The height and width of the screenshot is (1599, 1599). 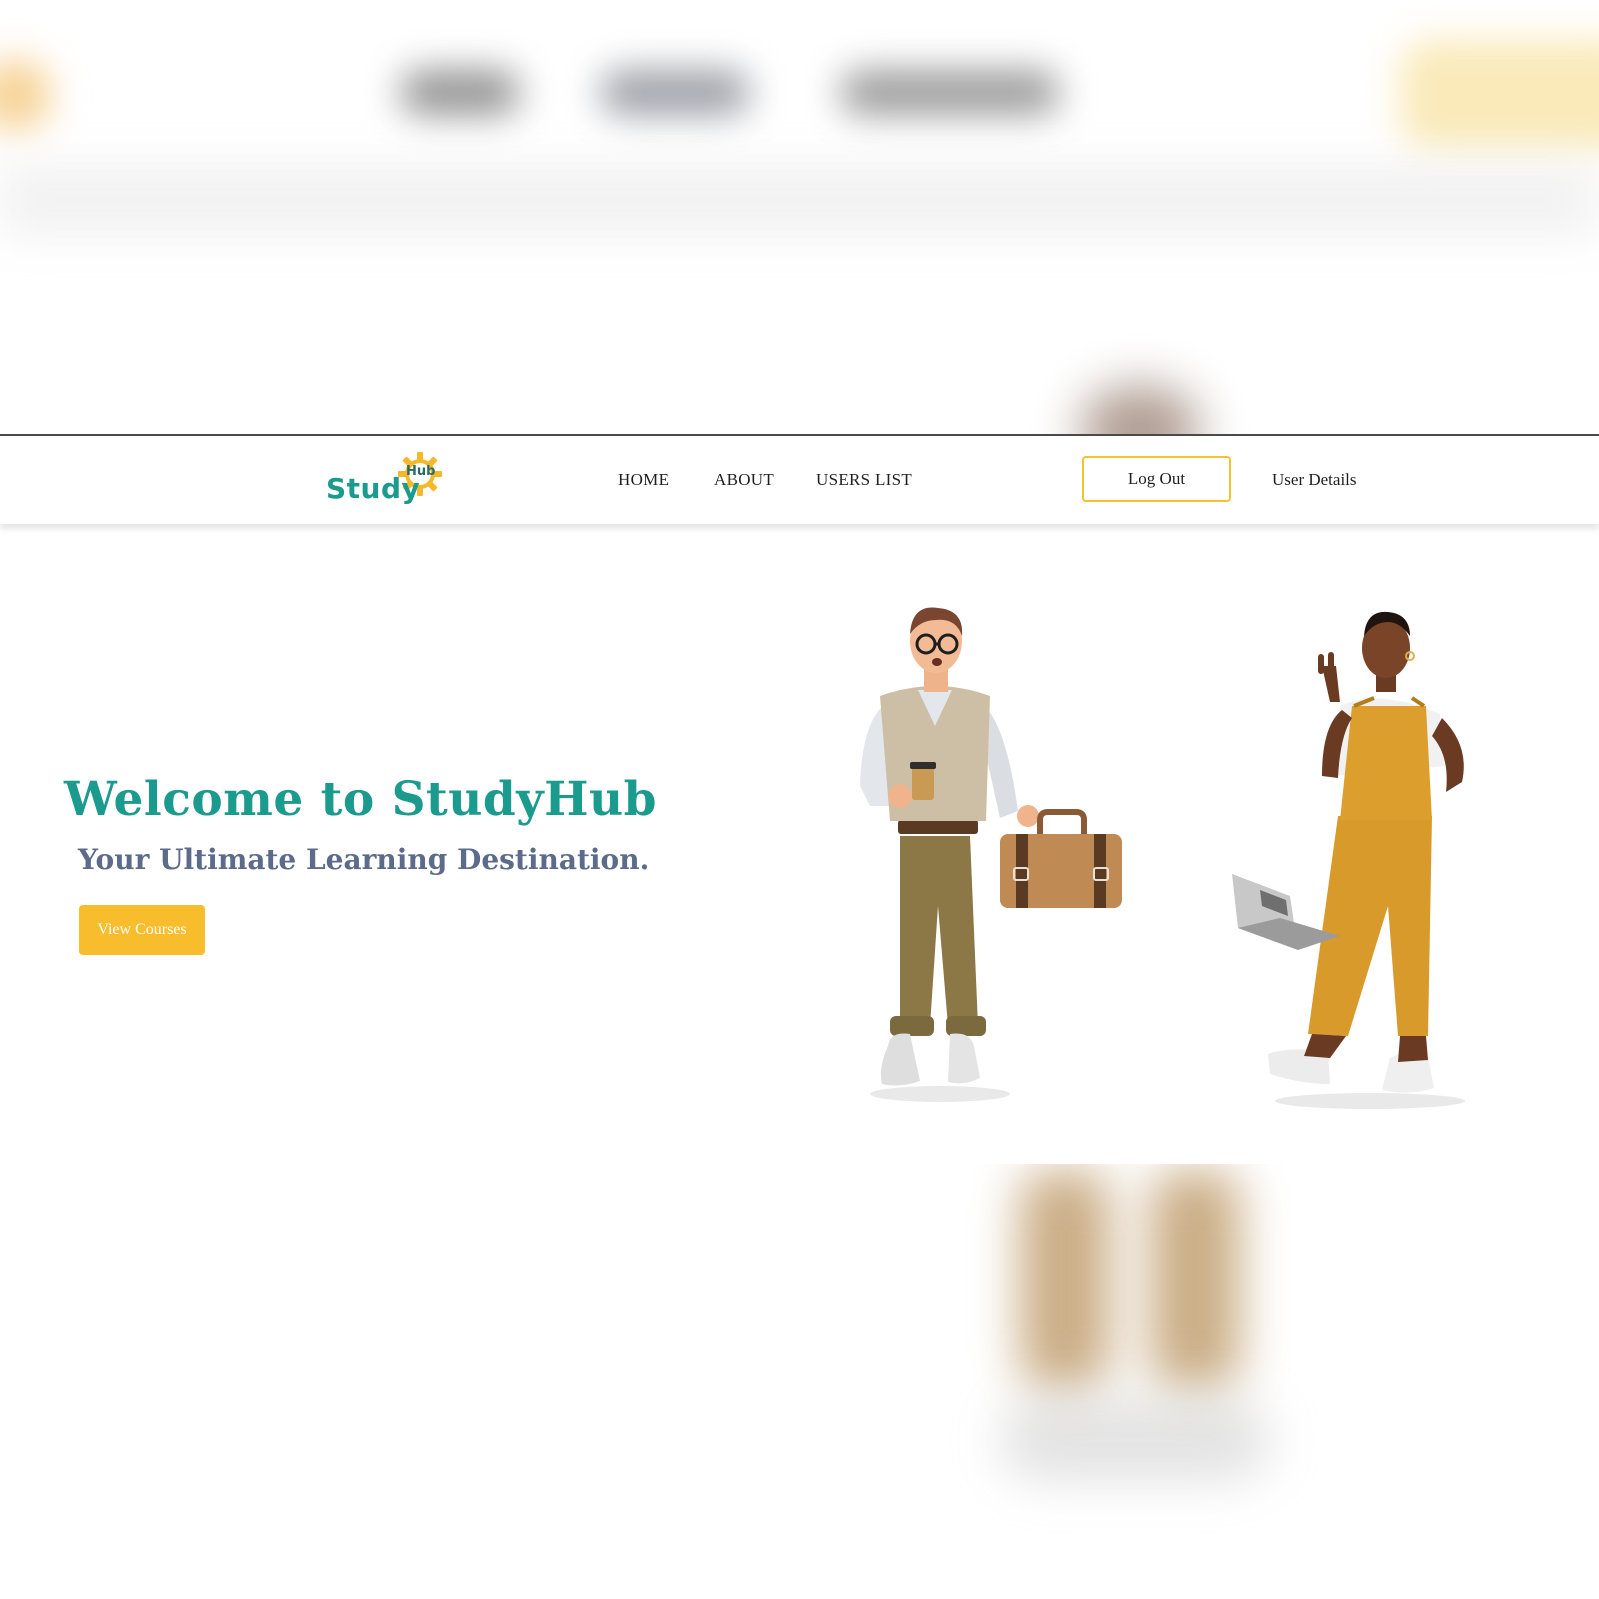 What do you see at coordinates (799, 200) in the screenshot?
I see `blurred-shadow` at bounding box center [799, 200].